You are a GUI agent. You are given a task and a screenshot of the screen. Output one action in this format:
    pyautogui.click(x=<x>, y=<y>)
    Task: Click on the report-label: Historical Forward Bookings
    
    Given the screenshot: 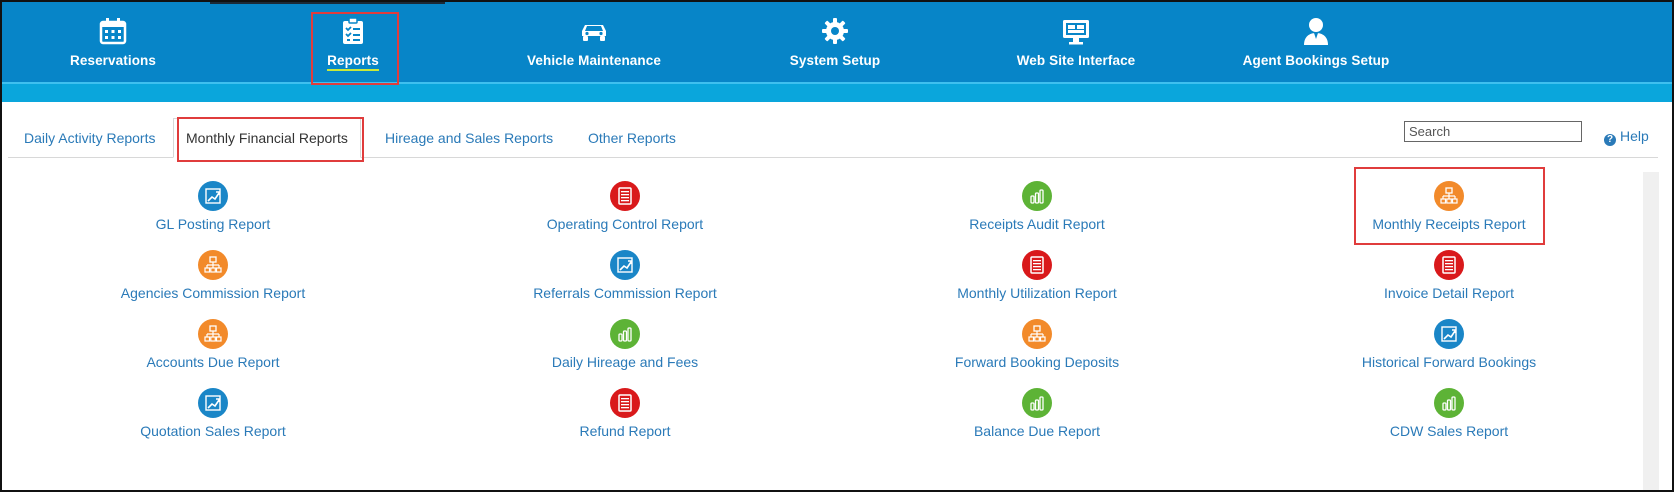 What is the action you would take?
    pyautogui.click(x=1449, y=362)
    